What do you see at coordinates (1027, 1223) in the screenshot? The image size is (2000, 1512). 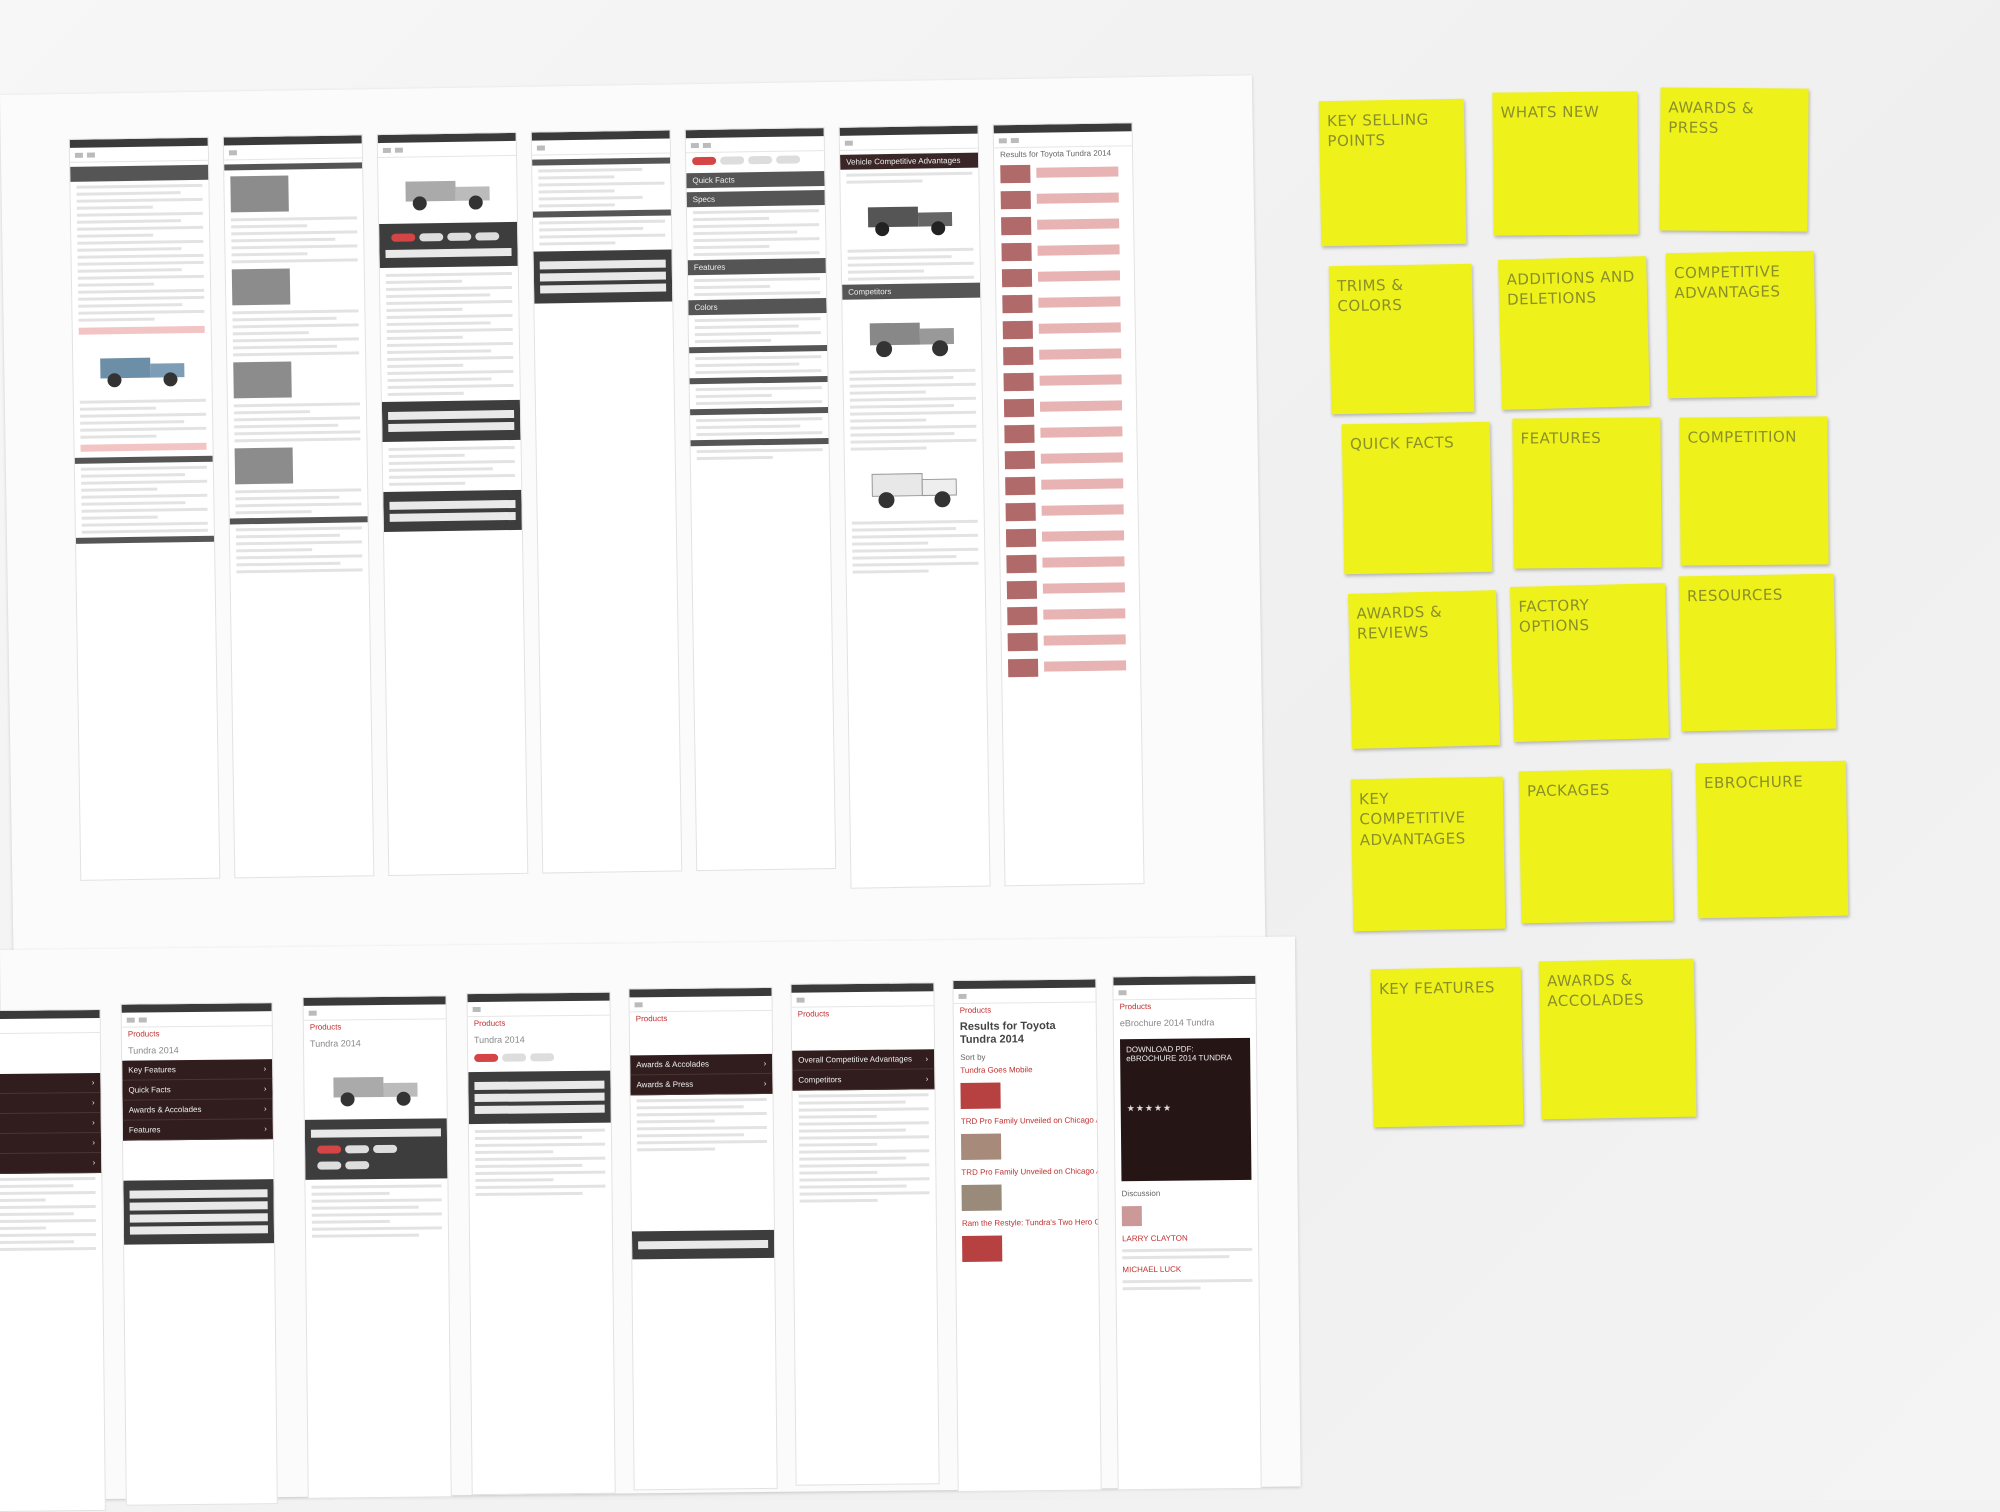 I see `result-link: Ram the Restyle: Tundra's Two Hero Gears` at bounding box center [1027, 1223].